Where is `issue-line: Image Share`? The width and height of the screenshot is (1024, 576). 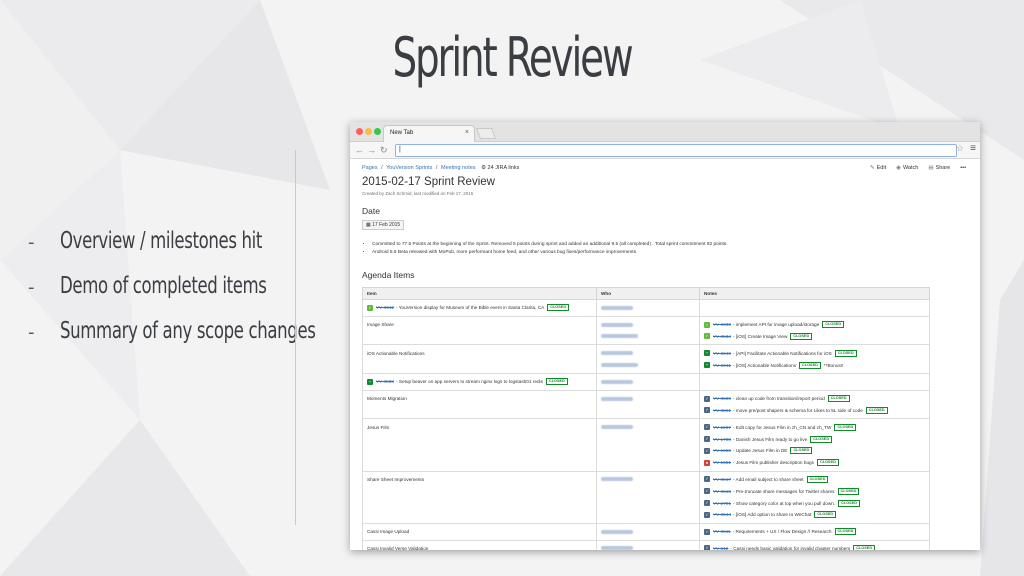
issue-line: Image Share is located at coordinates (479, 325).